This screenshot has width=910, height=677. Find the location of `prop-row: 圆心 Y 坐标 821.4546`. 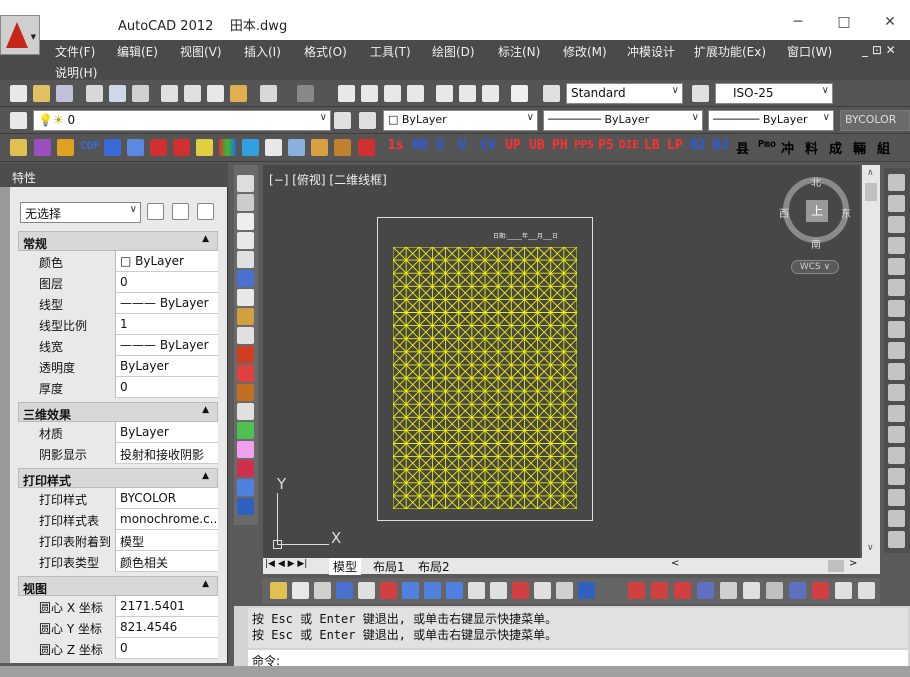

prop-row: 圆心 Y 坐标 821.4546 is located at coordinates (118, 627).